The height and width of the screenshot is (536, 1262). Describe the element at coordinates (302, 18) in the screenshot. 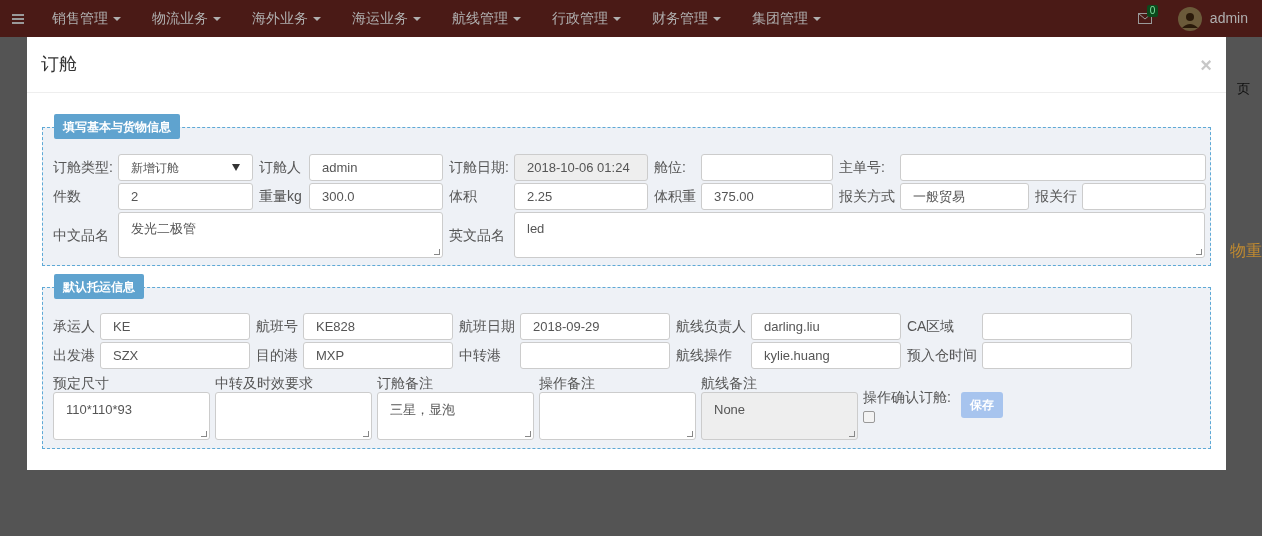

I see `nav-menu-item: 海外业务` at that location.